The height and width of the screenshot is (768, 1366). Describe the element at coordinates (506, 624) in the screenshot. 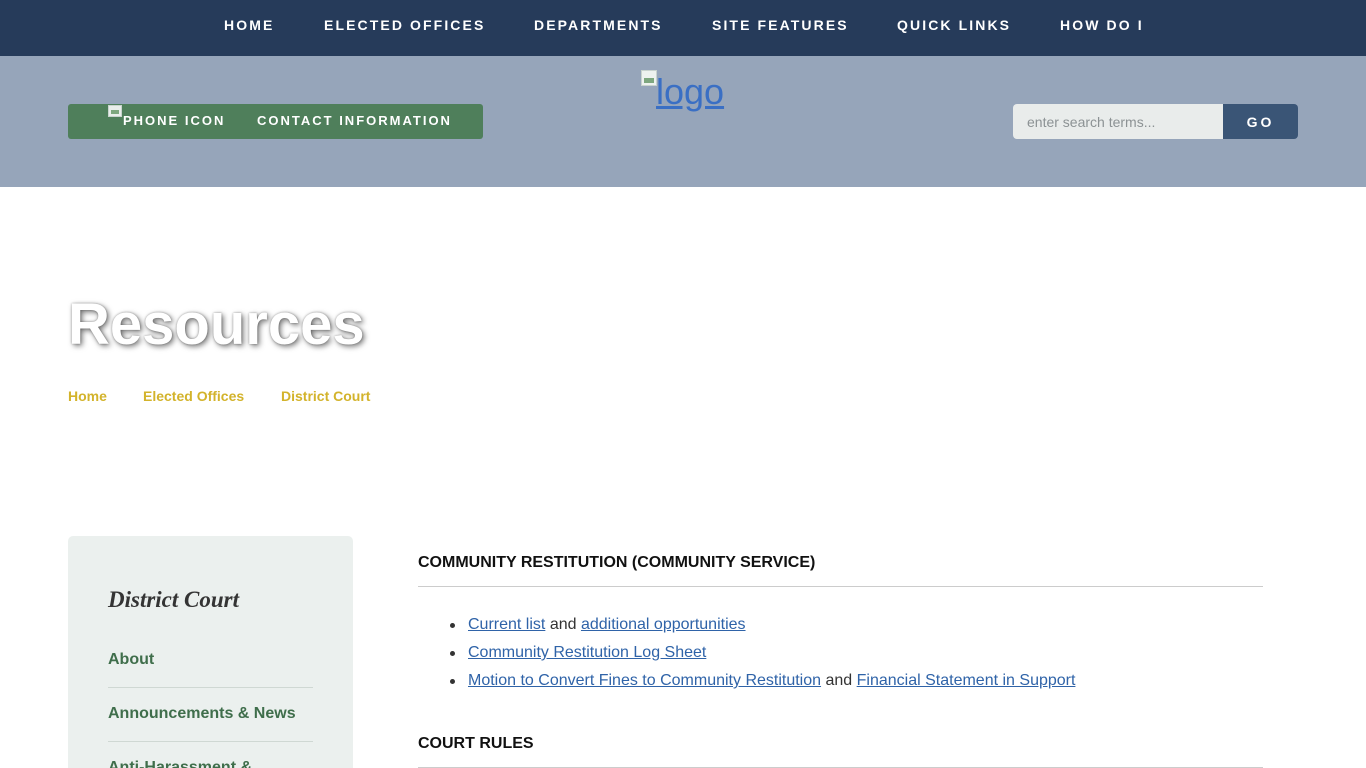

I see `current-list-link: Current list` at that location.